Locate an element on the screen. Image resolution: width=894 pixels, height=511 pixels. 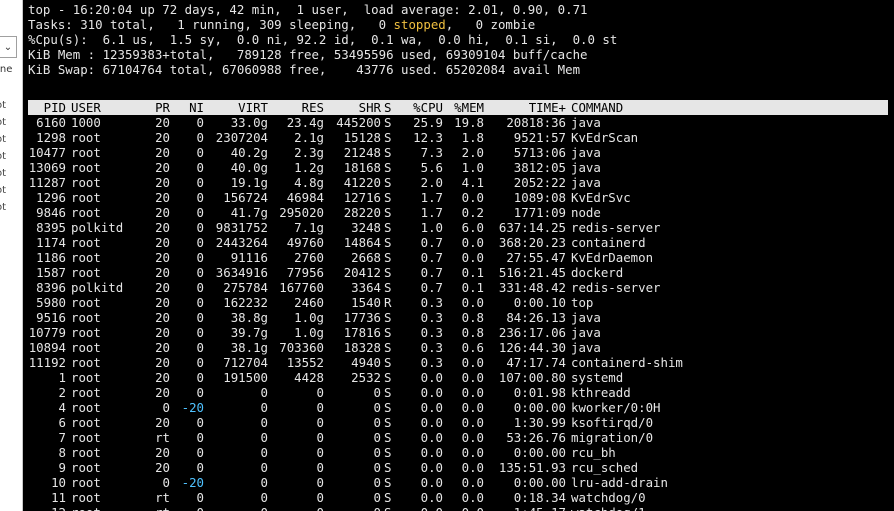
cell-shr: 0 is located at coordinates (377, 392).